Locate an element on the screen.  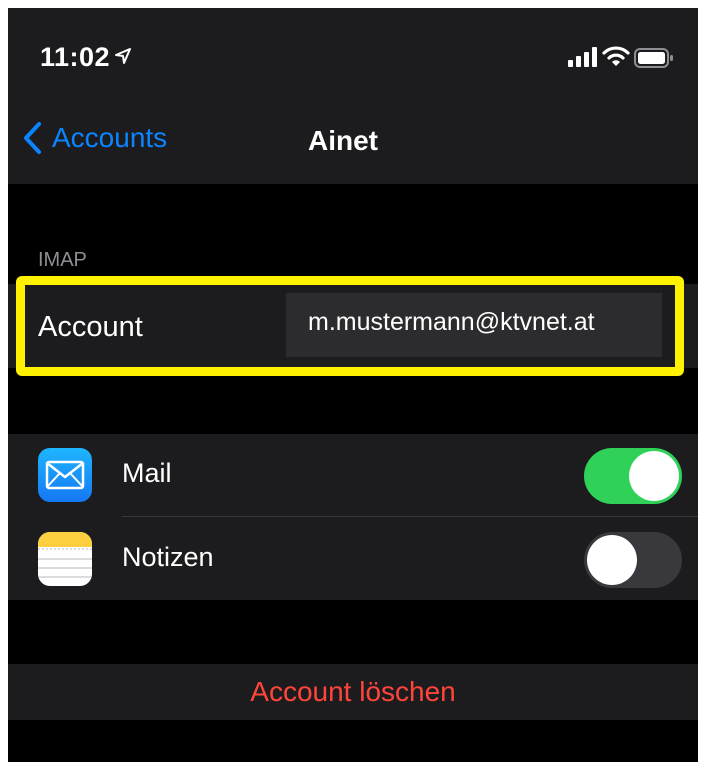
status-time: 11:02 is located at coordinates (75, 57).